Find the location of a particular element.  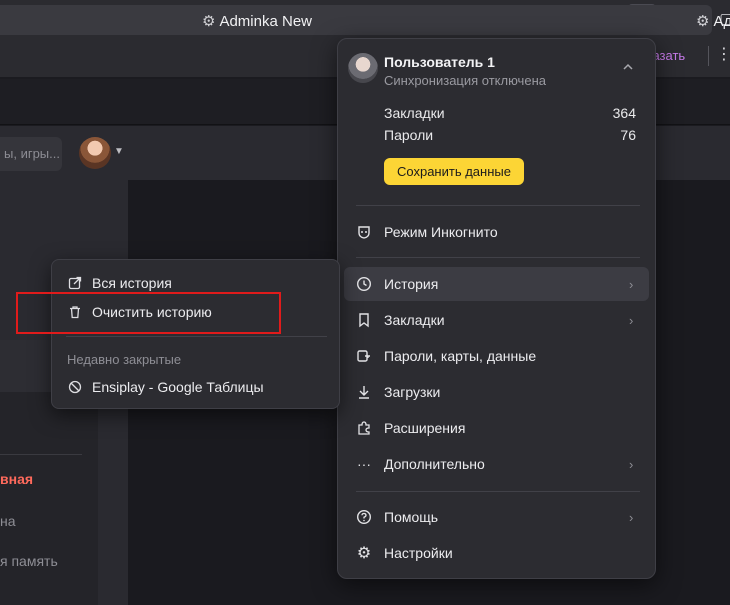

help-icon is located at coordinates (364, 517).